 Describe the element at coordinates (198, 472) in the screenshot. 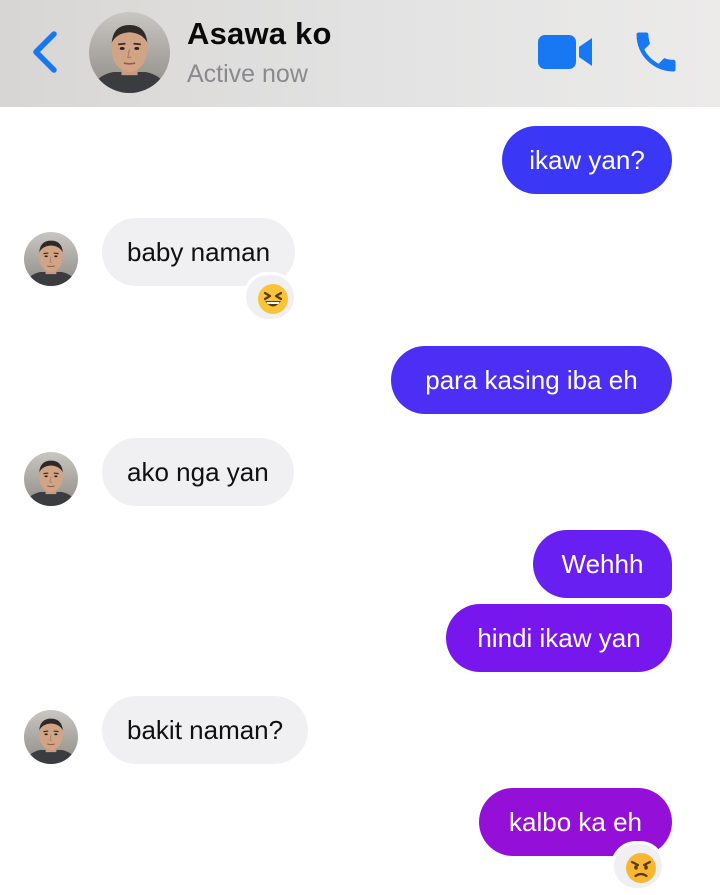

I see `message-bubble-incoming: ako nga yan` at that location.